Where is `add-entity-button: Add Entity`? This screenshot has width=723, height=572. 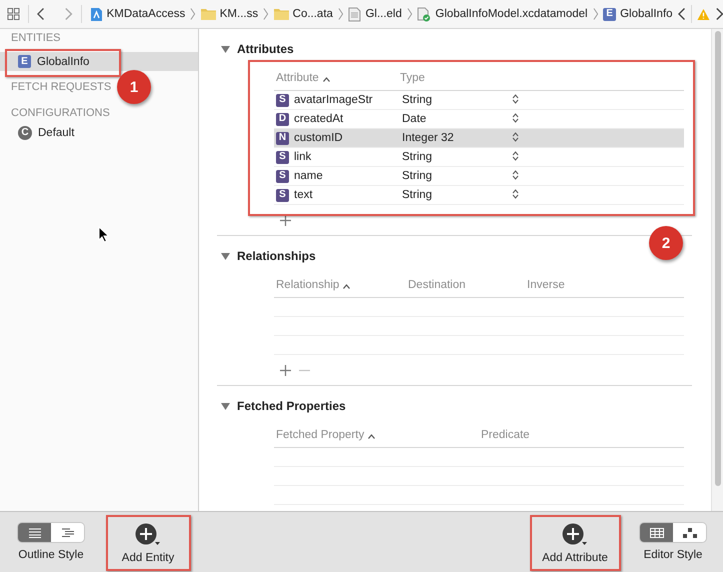 add-entity-button: Add Entity is located at coordinates (148, 543).